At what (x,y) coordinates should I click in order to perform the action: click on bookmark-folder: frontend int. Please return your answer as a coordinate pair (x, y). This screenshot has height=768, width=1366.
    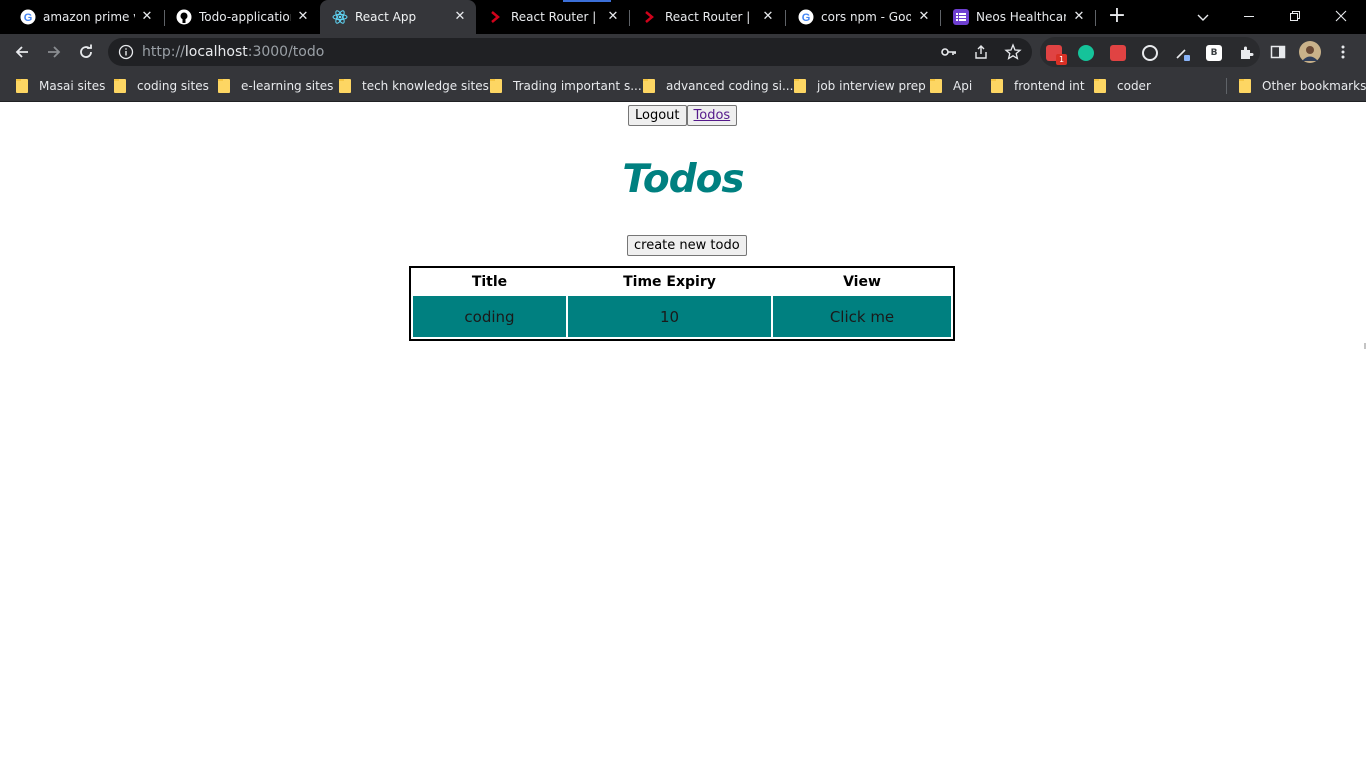
    Looking at the image, I should click on (1038, 86).